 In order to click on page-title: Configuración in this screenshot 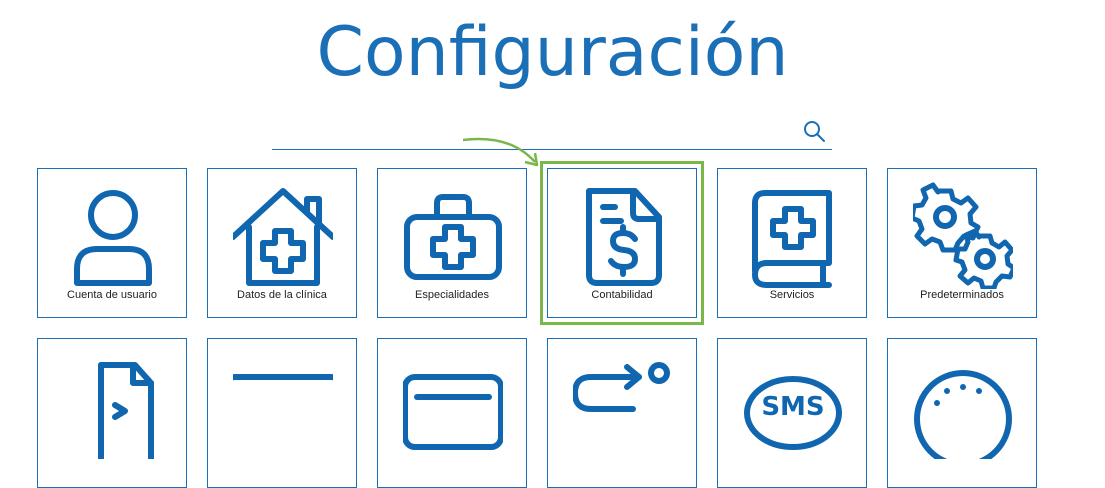, I will do `click(552, 52)`.